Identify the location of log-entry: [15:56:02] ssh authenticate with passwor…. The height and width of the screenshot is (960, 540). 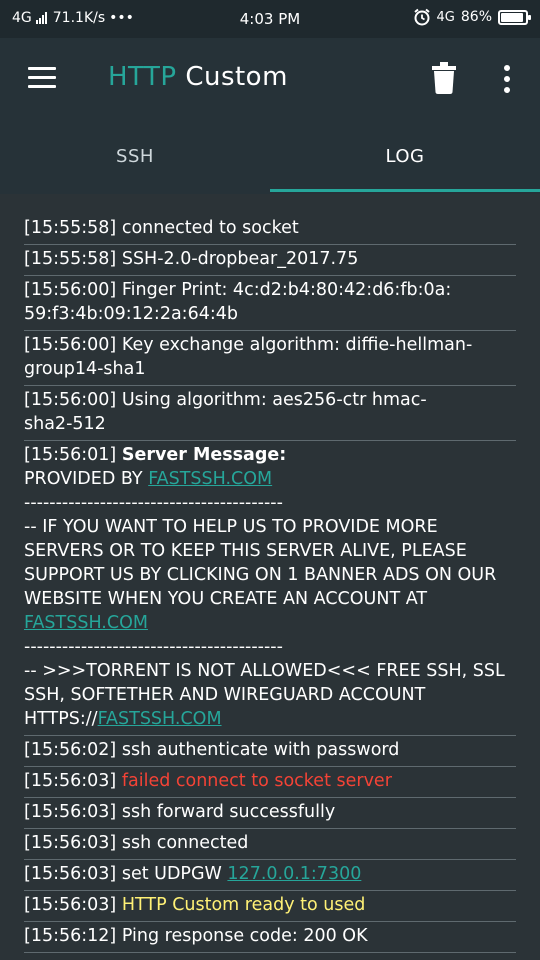
(270, 751).